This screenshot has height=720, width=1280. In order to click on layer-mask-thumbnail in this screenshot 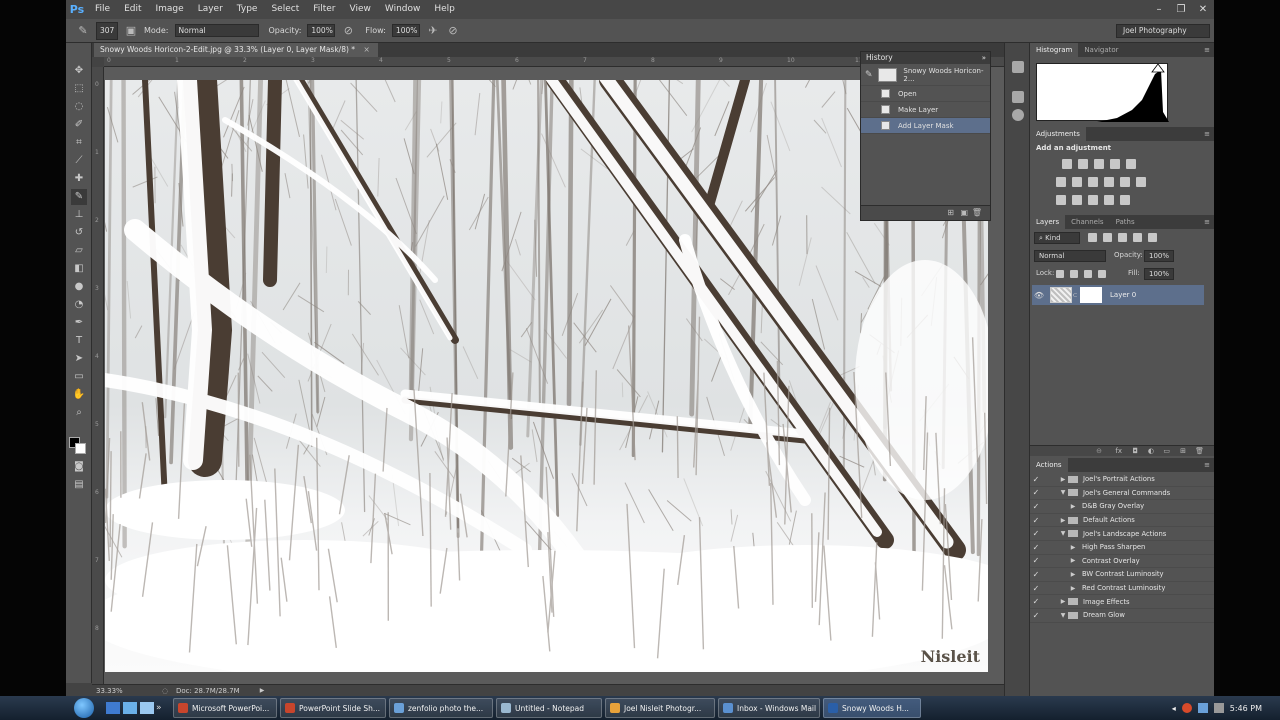, I will do `click(1091, 295)`.